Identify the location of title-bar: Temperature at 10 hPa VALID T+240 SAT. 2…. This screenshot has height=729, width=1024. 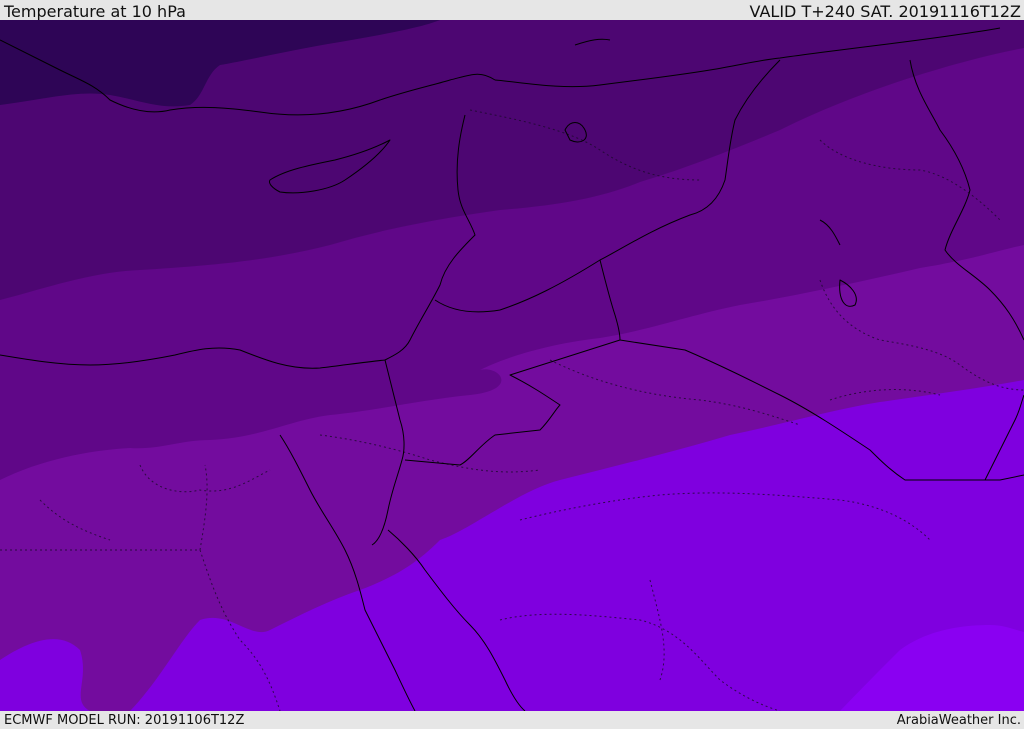
(512, 11).